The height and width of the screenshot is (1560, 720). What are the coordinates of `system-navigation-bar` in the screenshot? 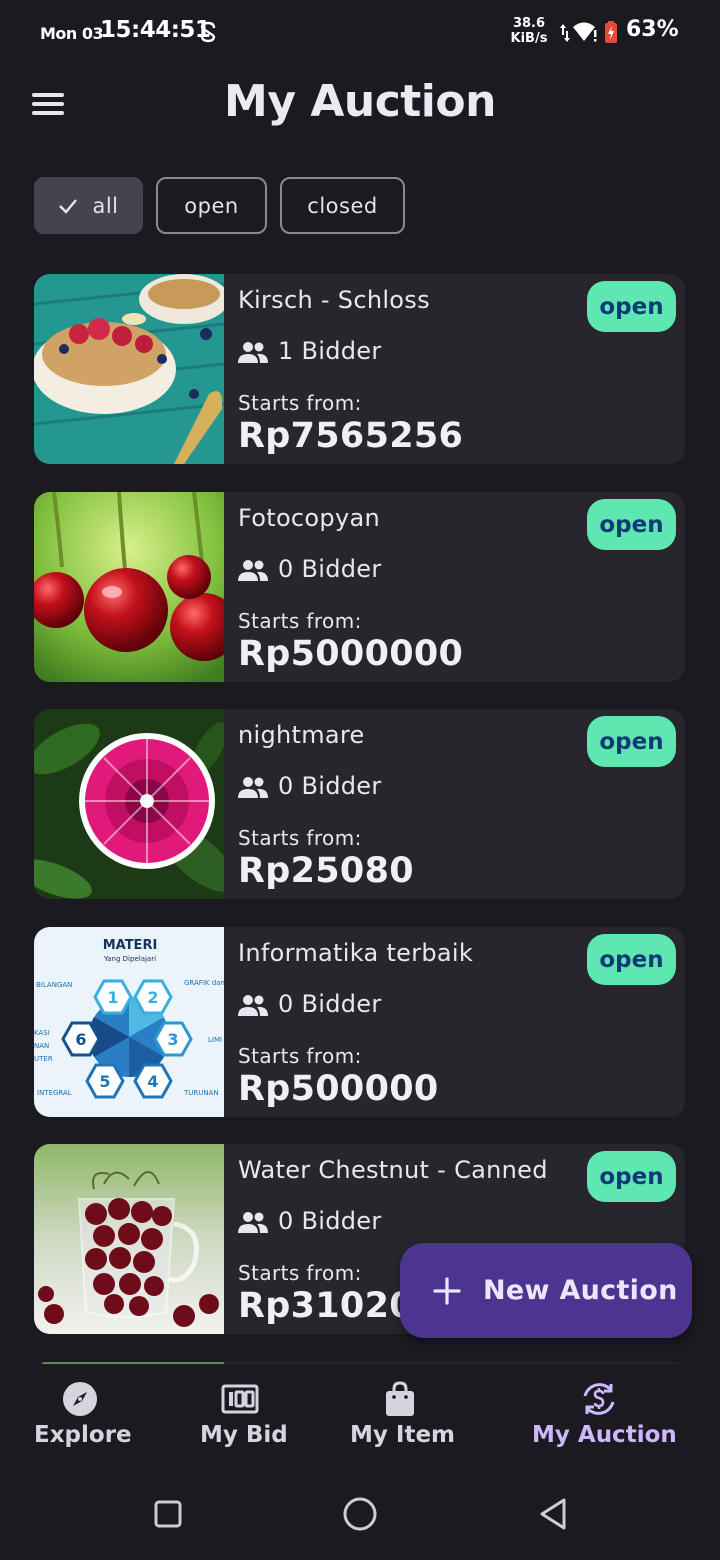 It's located at (360, 1517).